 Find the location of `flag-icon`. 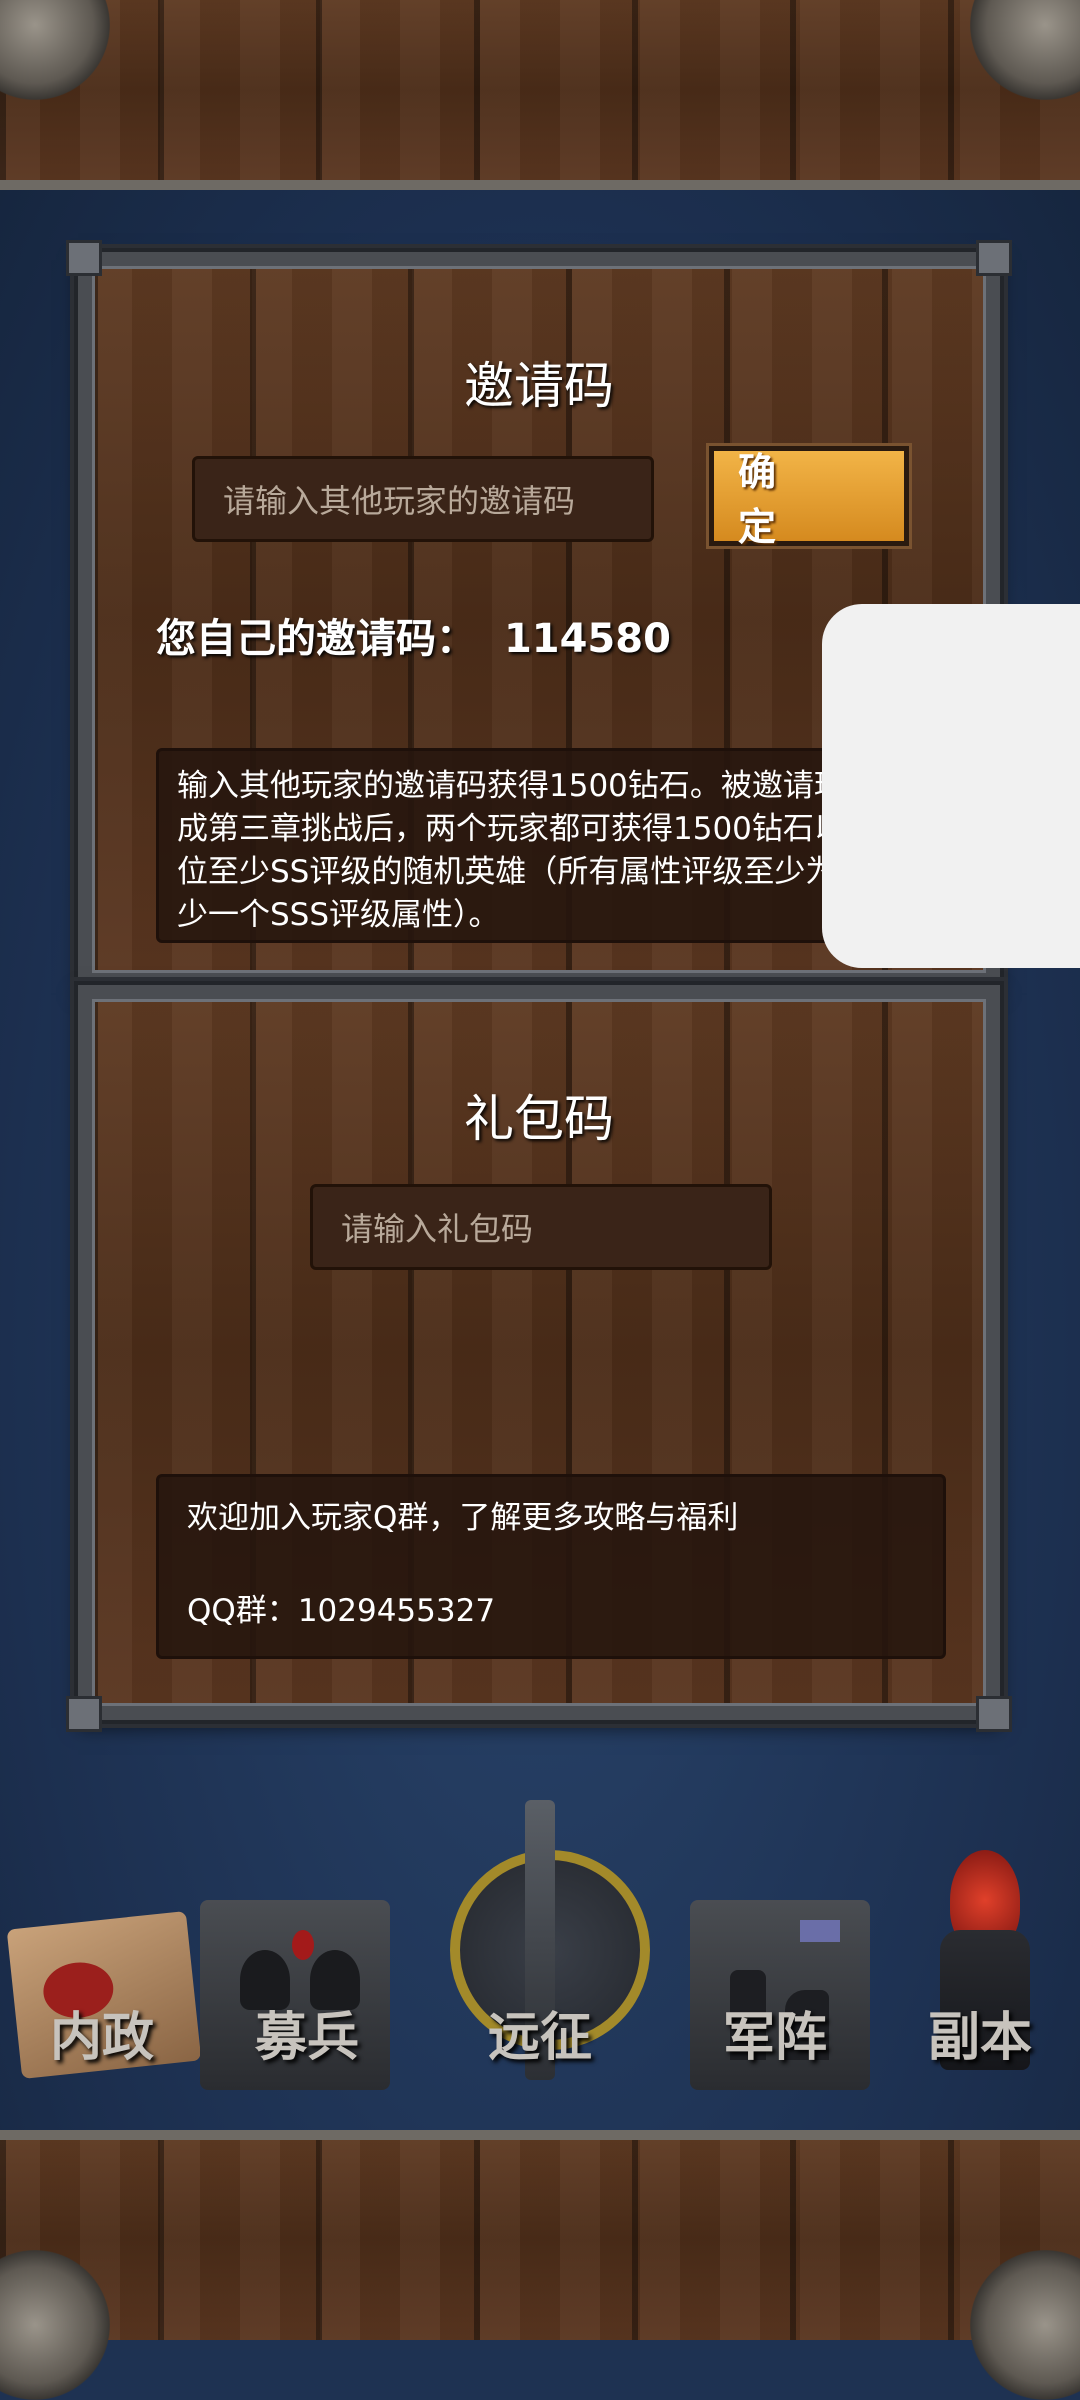

flag-icon is located at coordinates (820, 1931).